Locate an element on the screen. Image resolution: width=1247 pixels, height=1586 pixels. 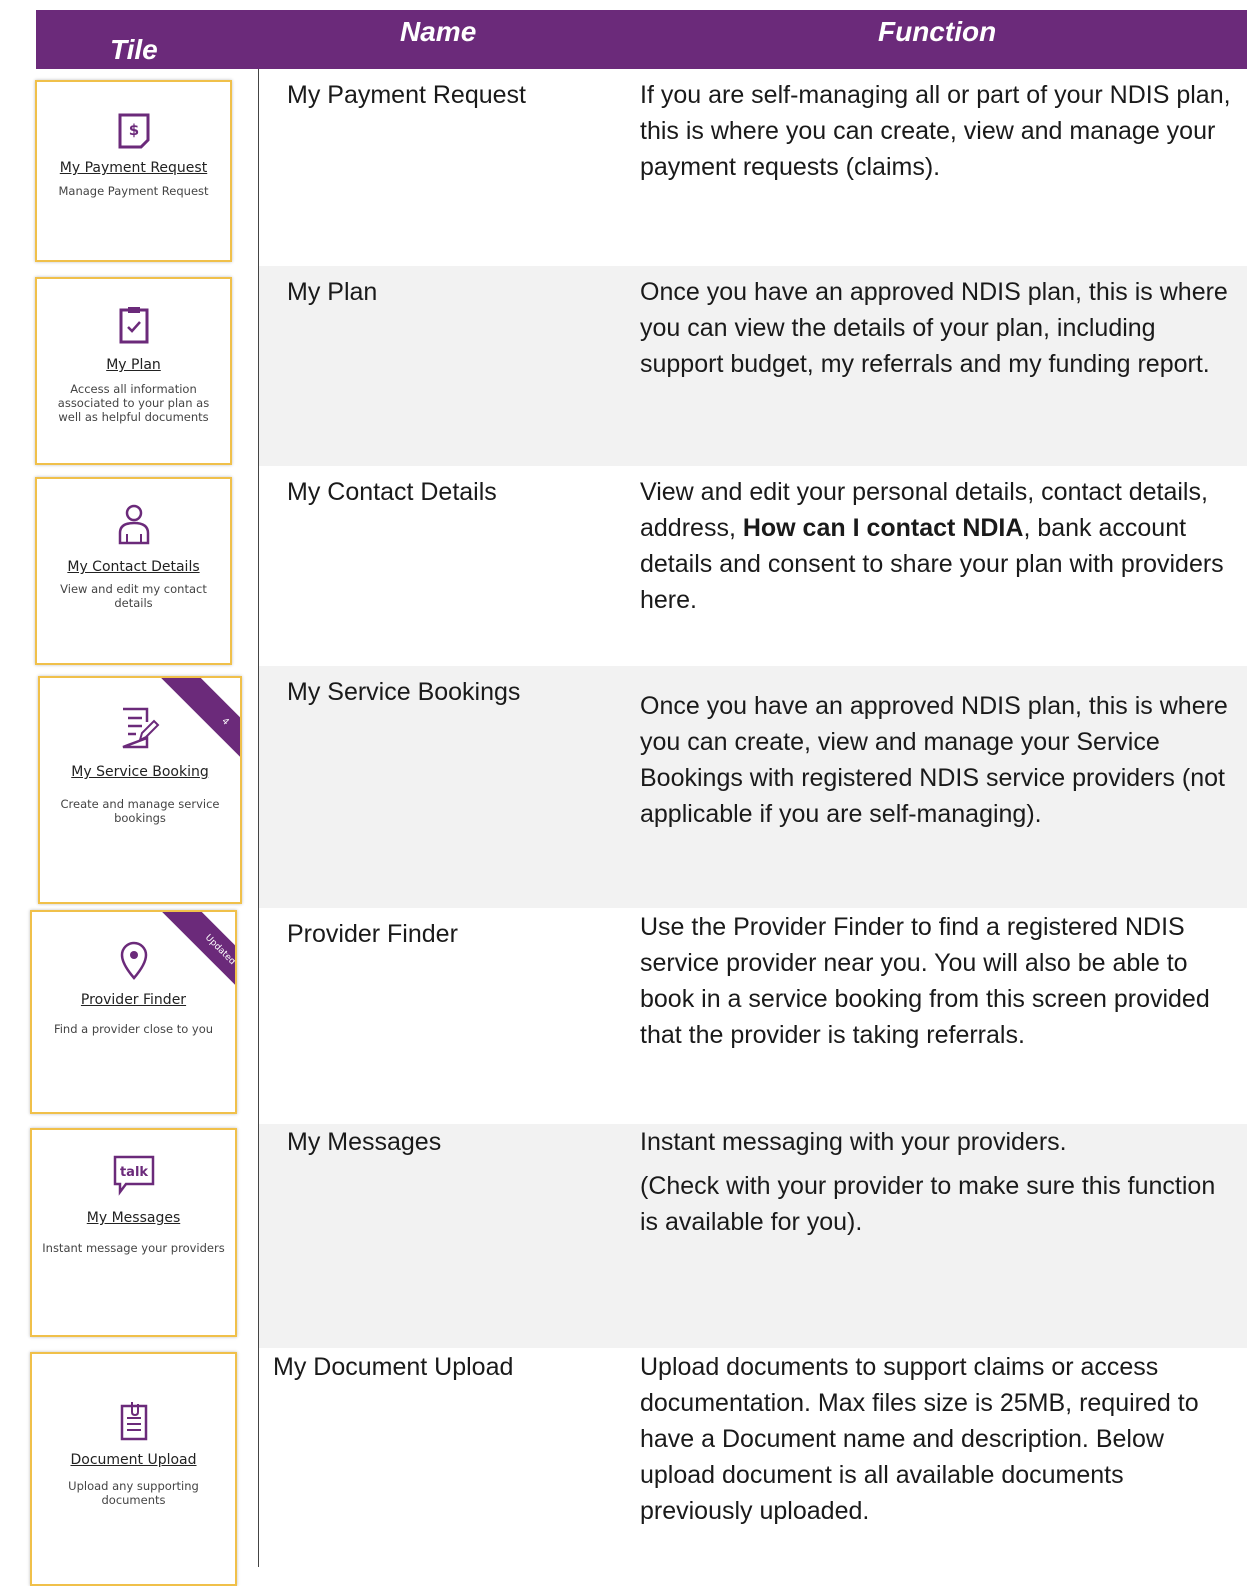
tile-title: Provider Finder is located at coordinates (133, 1000).